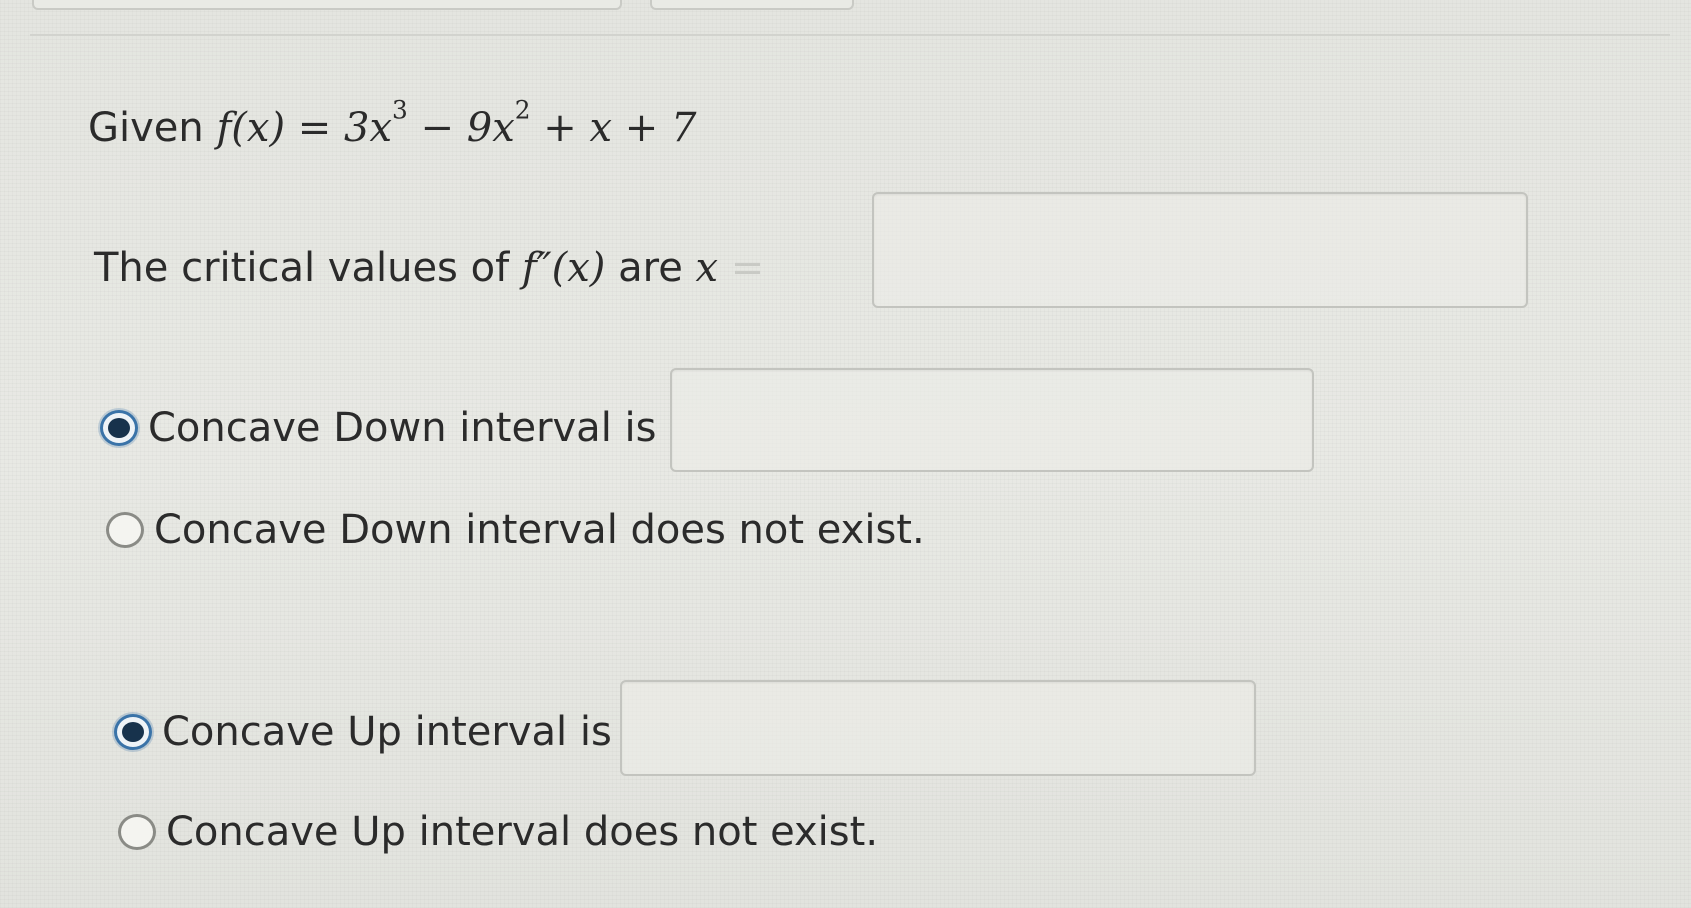 The image size is (1691, 908). I want to click on critical-equals-sign: =, so click(747, 268).